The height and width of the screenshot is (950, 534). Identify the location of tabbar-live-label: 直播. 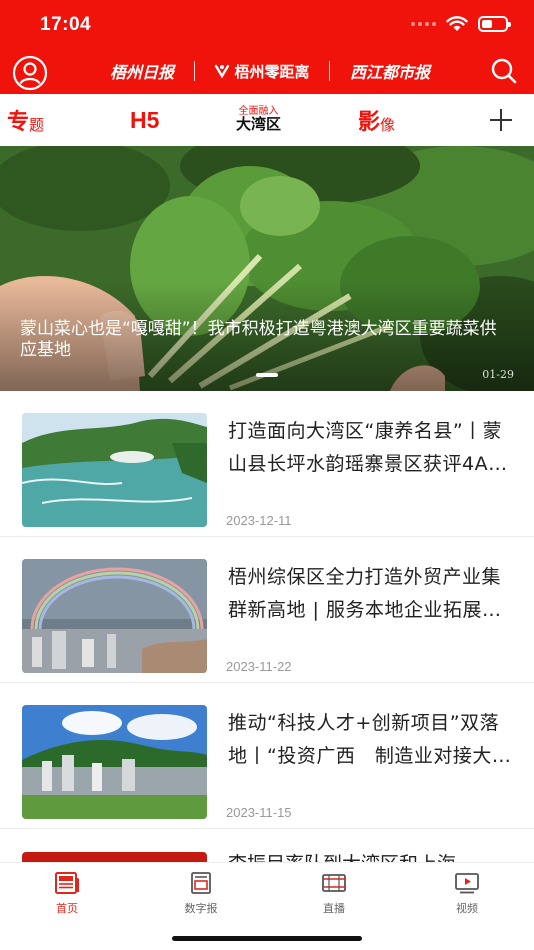
(334, 908).